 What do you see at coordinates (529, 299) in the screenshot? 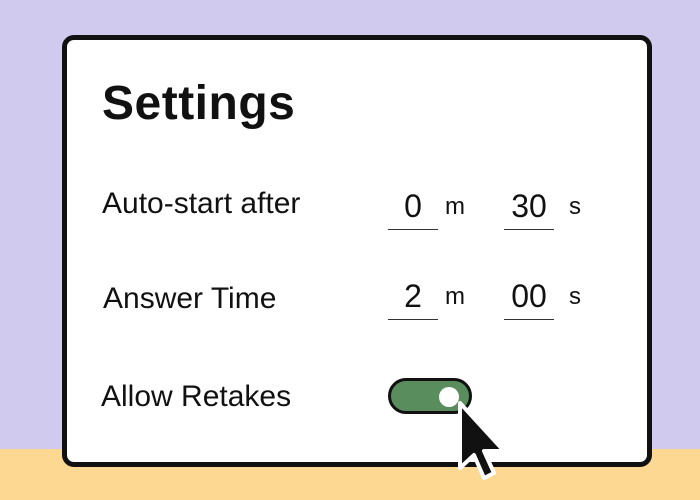
I see `answer-time-seconds-input: 00` at bounding box center [529, 299].